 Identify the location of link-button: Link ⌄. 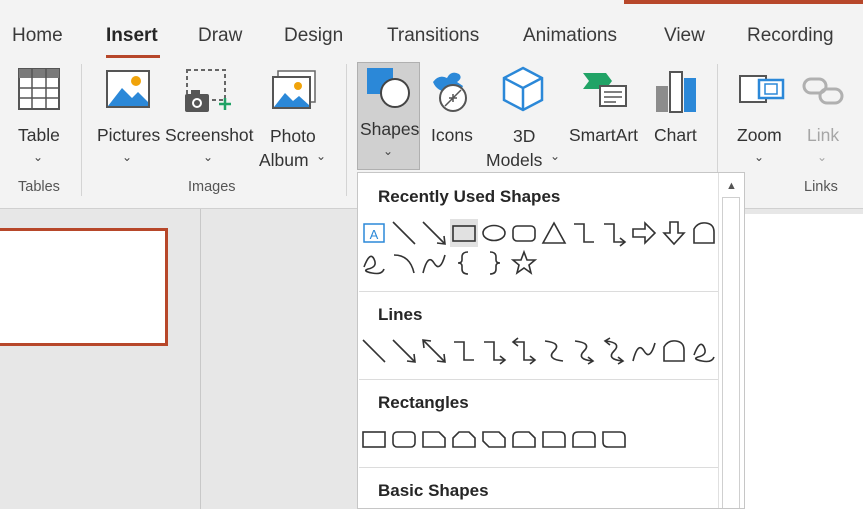
(824, 118).